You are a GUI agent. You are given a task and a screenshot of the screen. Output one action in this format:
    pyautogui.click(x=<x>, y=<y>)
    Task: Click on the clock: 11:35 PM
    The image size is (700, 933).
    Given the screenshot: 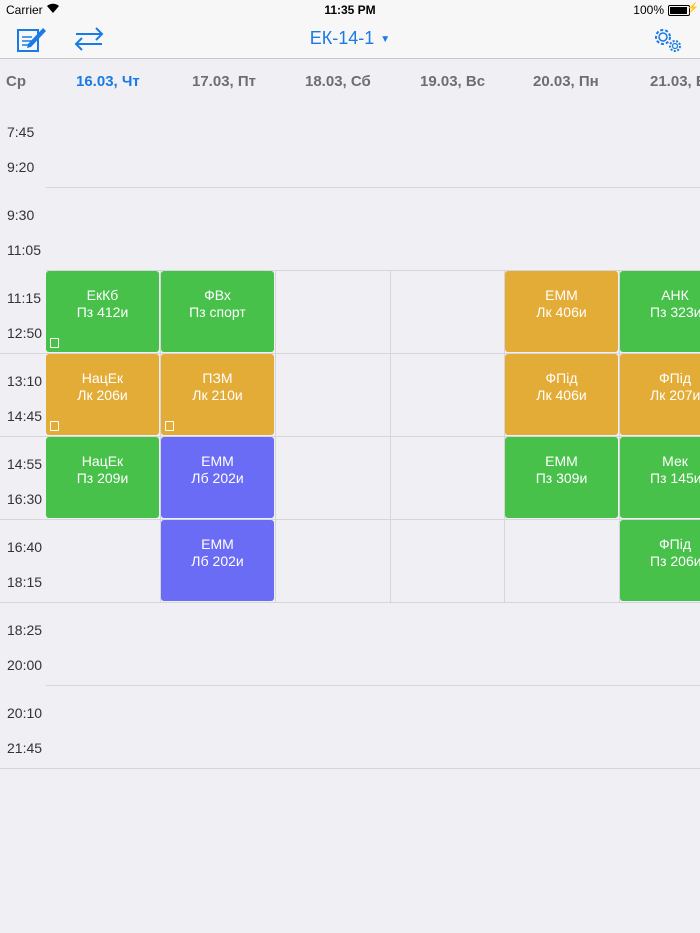 What is the action you would take?
    pyautogui.click(x=350, y=10)
    